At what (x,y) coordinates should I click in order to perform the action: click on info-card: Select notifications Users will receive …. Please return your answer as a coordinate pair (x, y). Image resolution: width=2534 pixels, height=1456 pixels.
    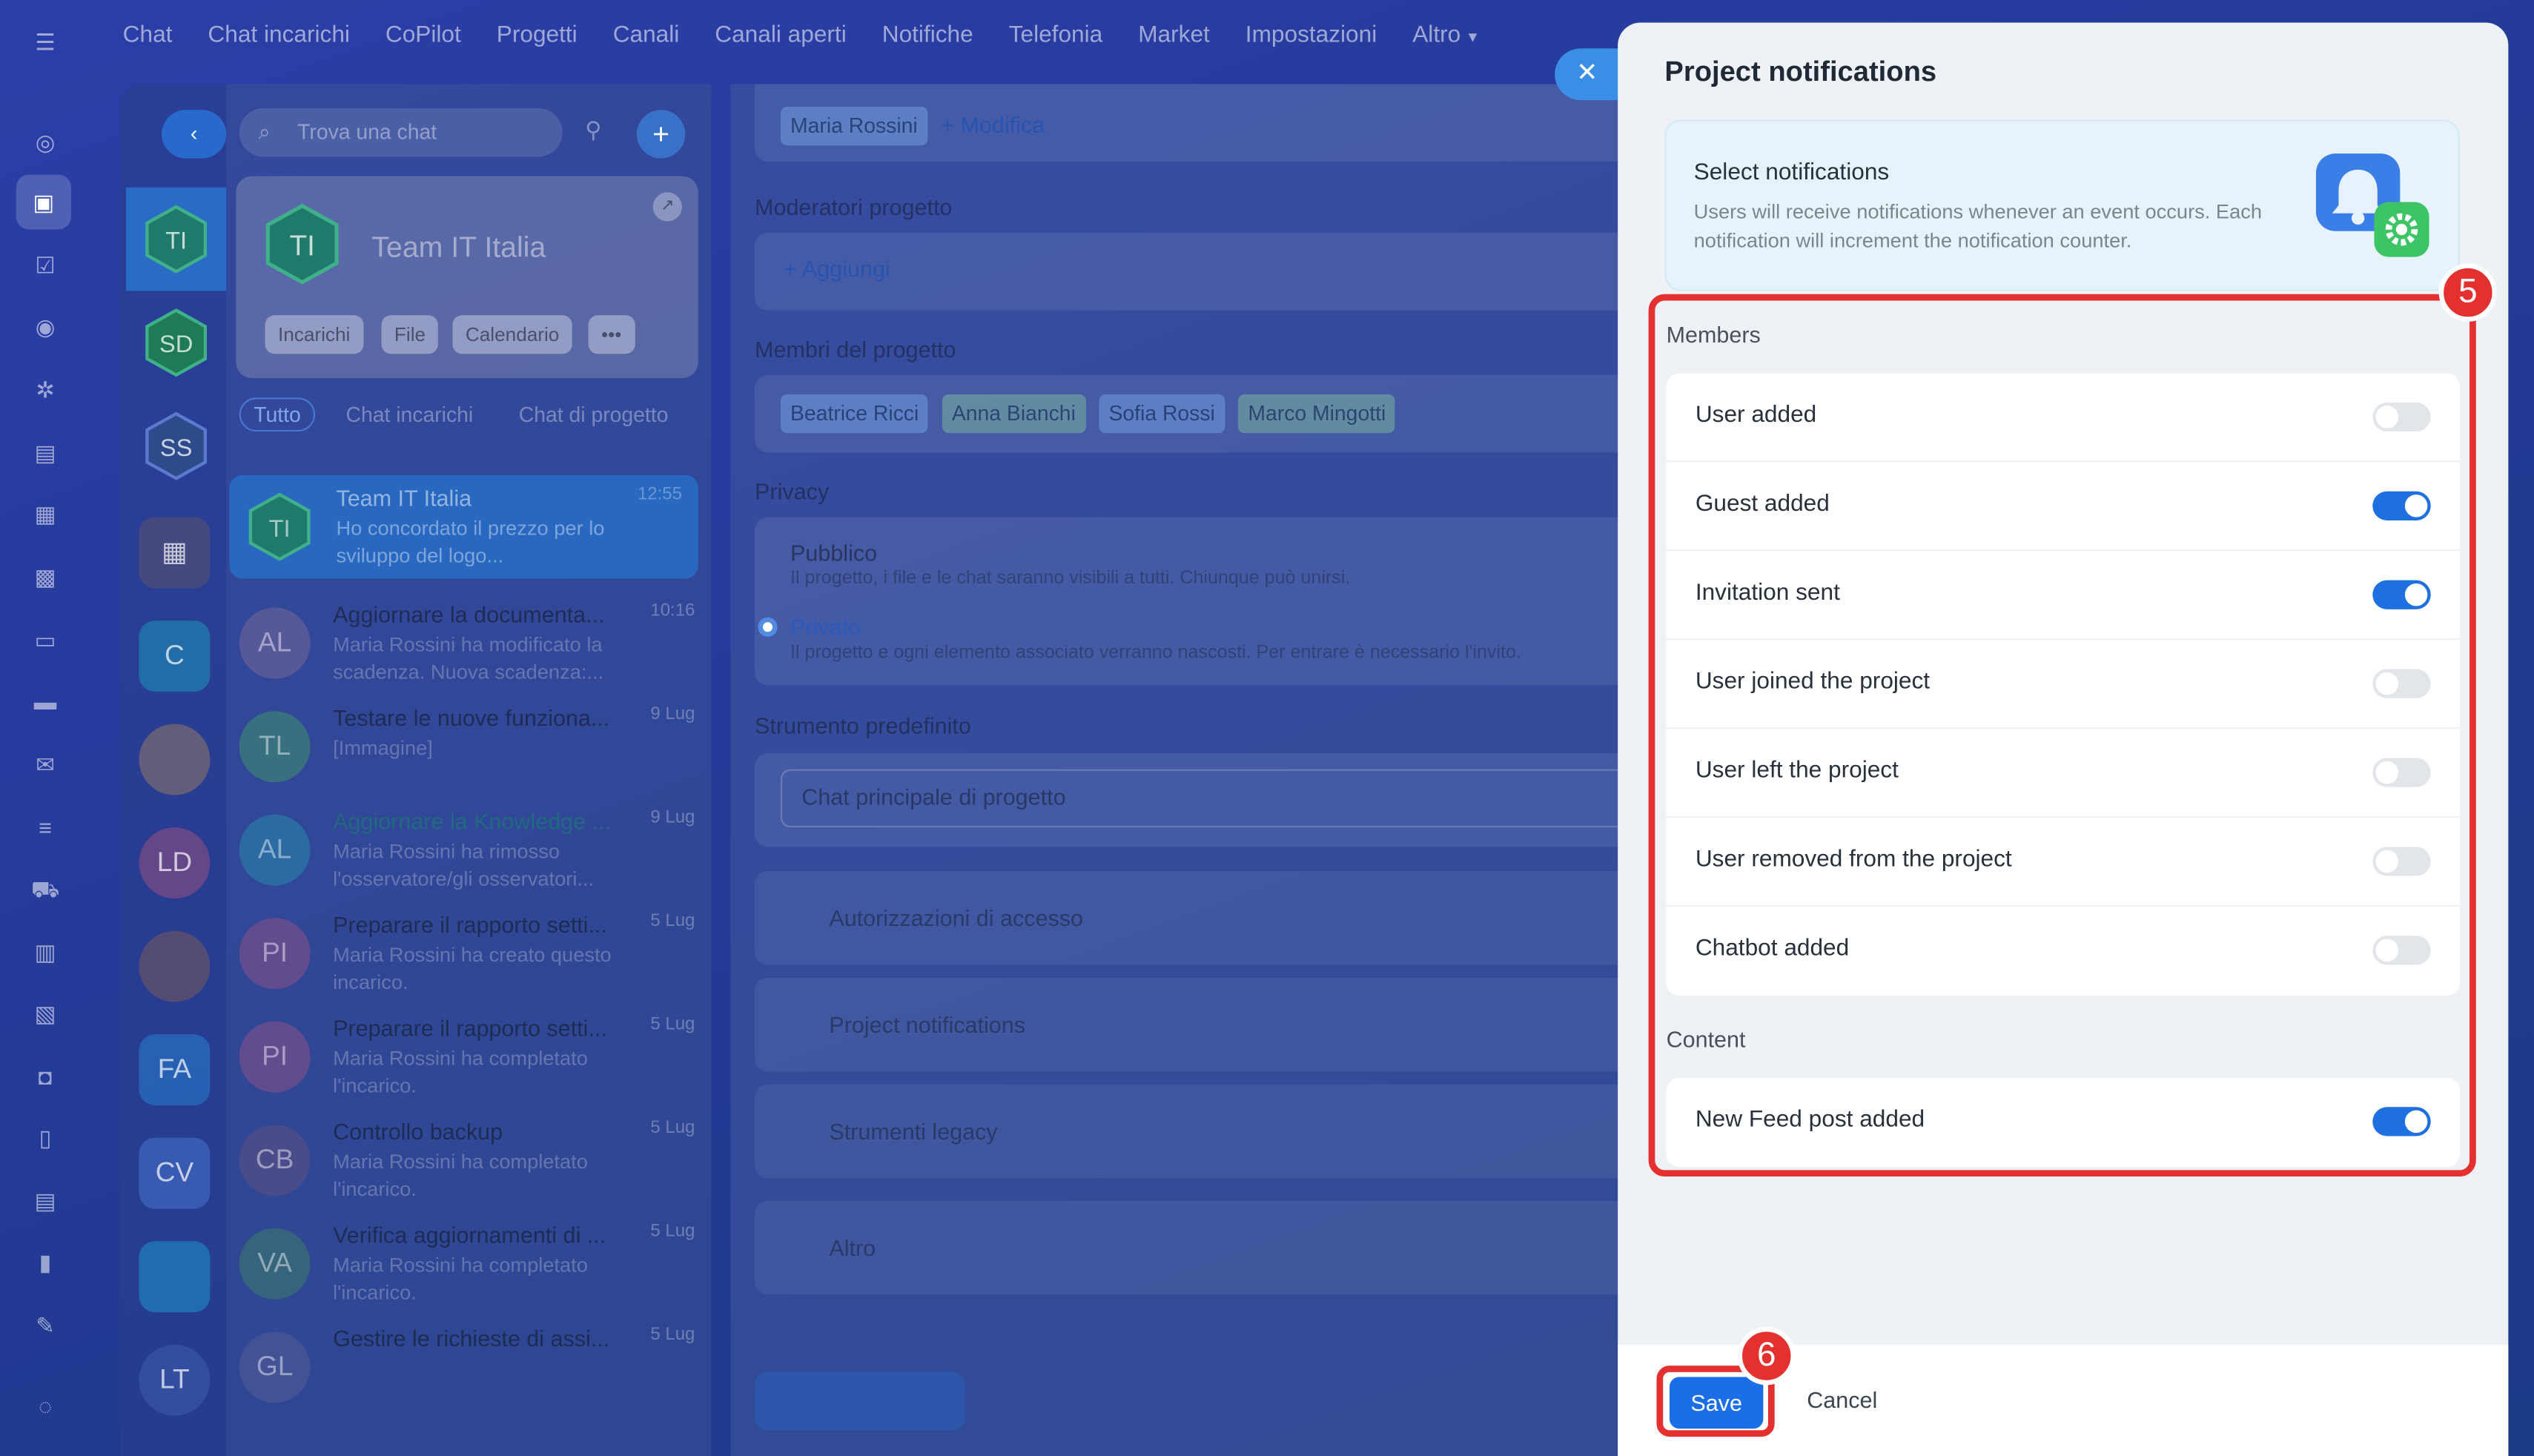
    Looking at the image, I should click on (2062, 205).